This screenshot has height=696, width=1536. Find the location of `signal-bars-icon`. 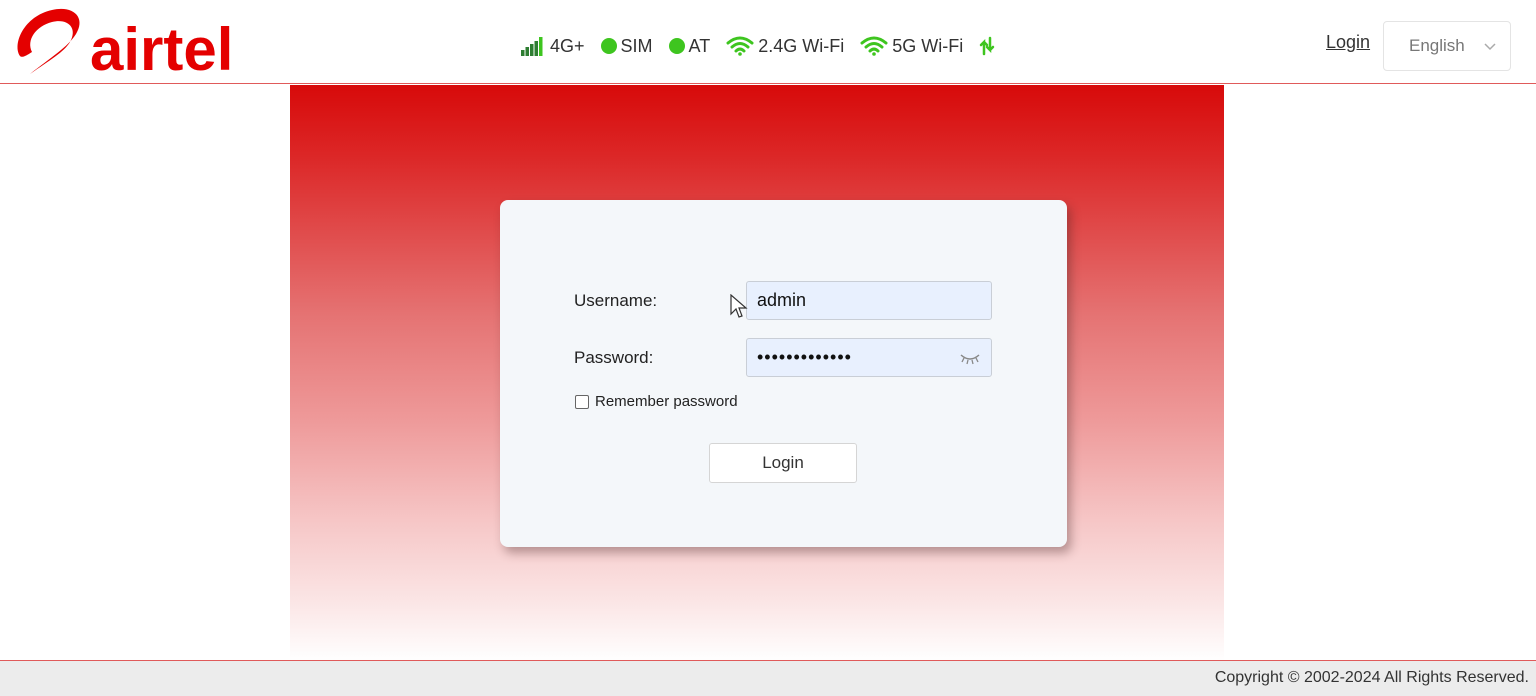

signal-bars-icon is located at coordinates (532, 46).